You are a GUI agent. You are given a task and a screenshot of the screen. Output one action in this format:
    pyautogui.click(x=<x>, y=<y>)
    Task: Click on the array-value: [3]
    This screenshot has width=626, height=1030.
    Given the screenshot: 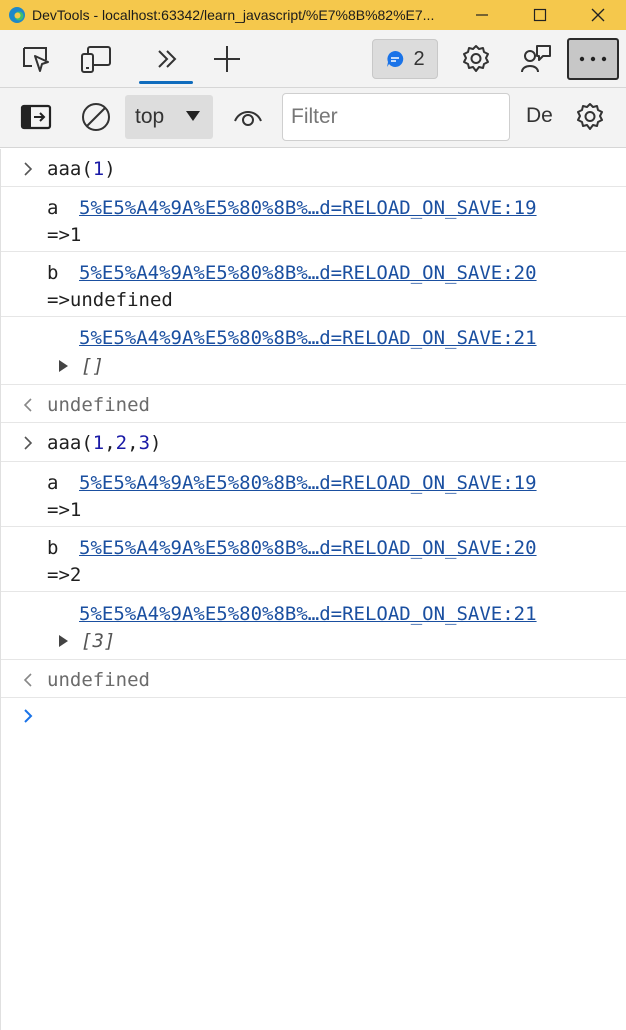 What is the action you would take?
    pyautogui.click(x=98, y=641)
    